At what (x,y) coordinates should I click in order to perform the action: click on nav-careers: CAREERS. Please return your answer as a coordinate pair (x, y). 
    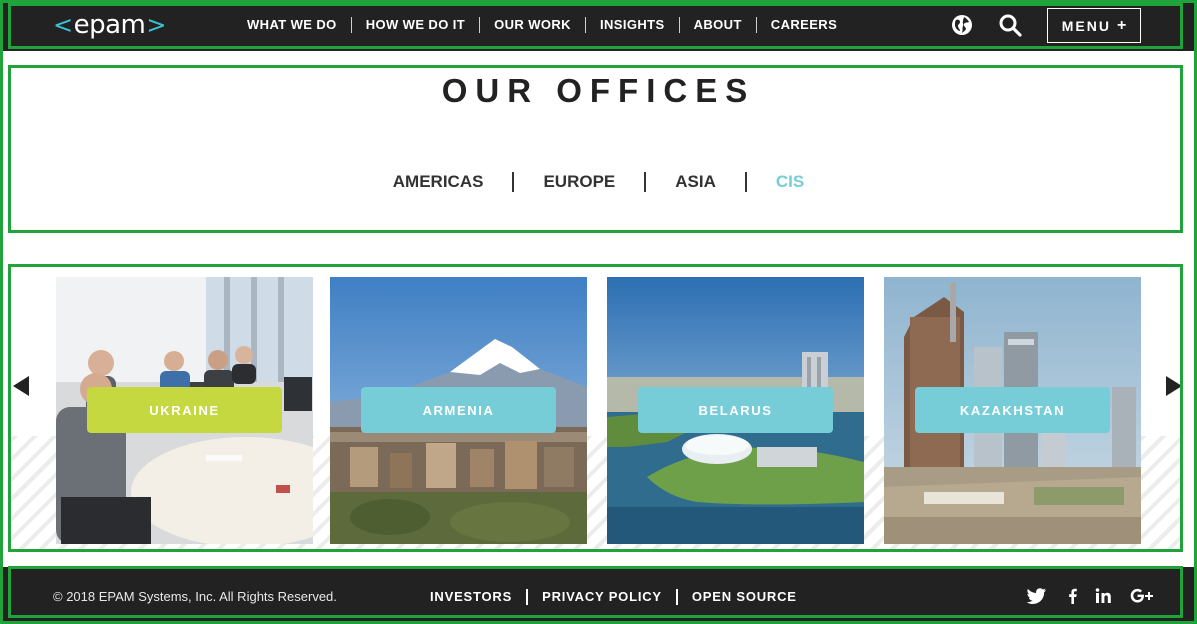
    Looking at the image, I should click on (803, 25).